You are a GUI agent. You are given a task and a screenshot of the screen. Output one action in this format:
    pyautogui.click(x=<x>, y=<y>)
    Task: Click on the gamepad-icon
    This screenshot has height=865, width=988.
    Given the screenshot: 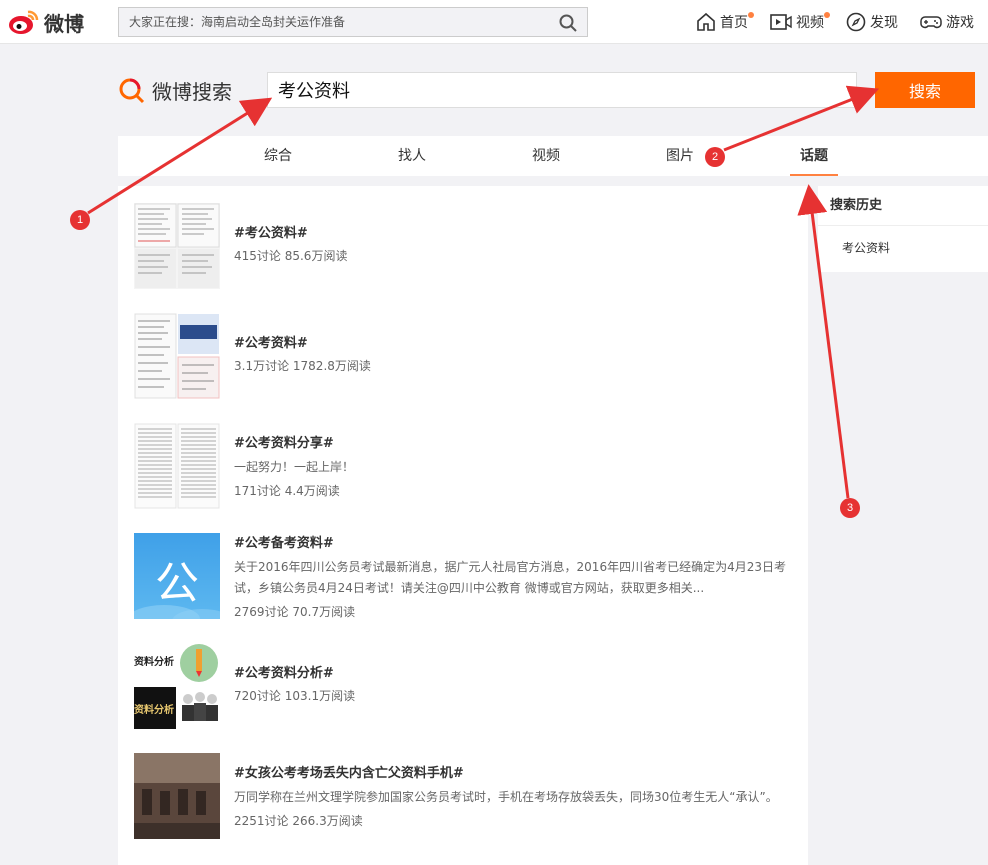 What is the action you would take?
    pyautogui.click(x=931, y=22)
    